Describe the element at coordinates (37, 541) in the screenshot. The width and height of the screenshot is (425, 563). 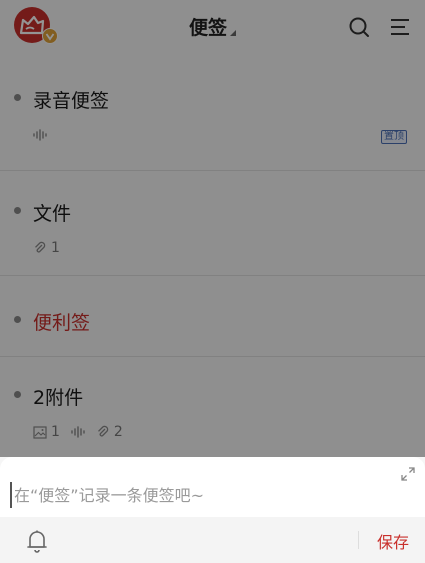
I see `bell-icon` at that location.